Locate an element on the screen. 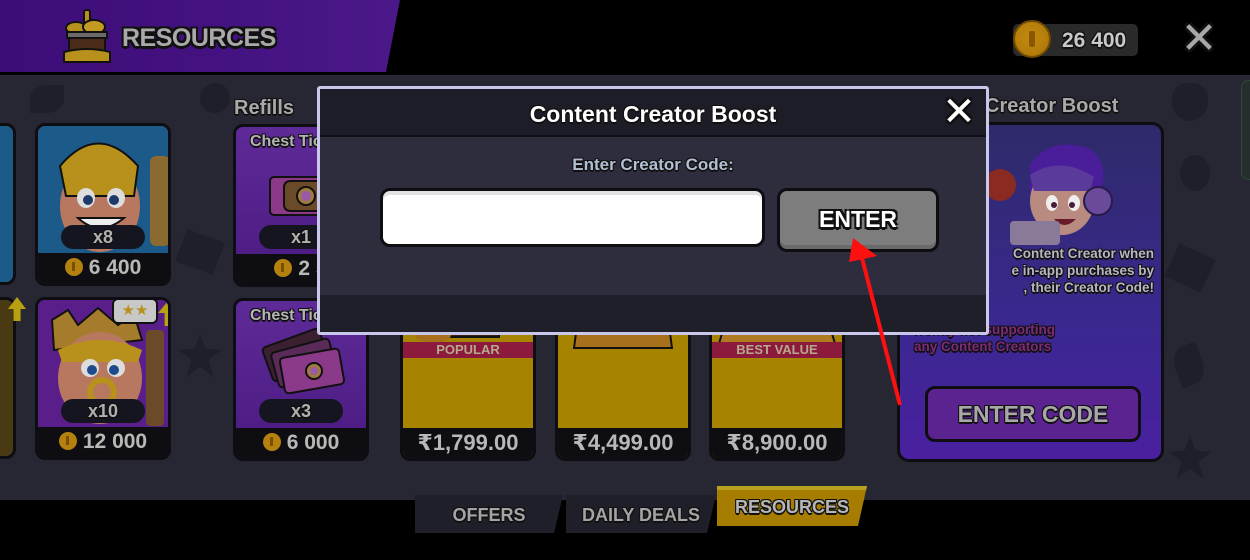 The width and height of the screenshot is (1250, 560). top-bar: RESOURCES 26 400 ✕ is located at coordinates (625, 37).